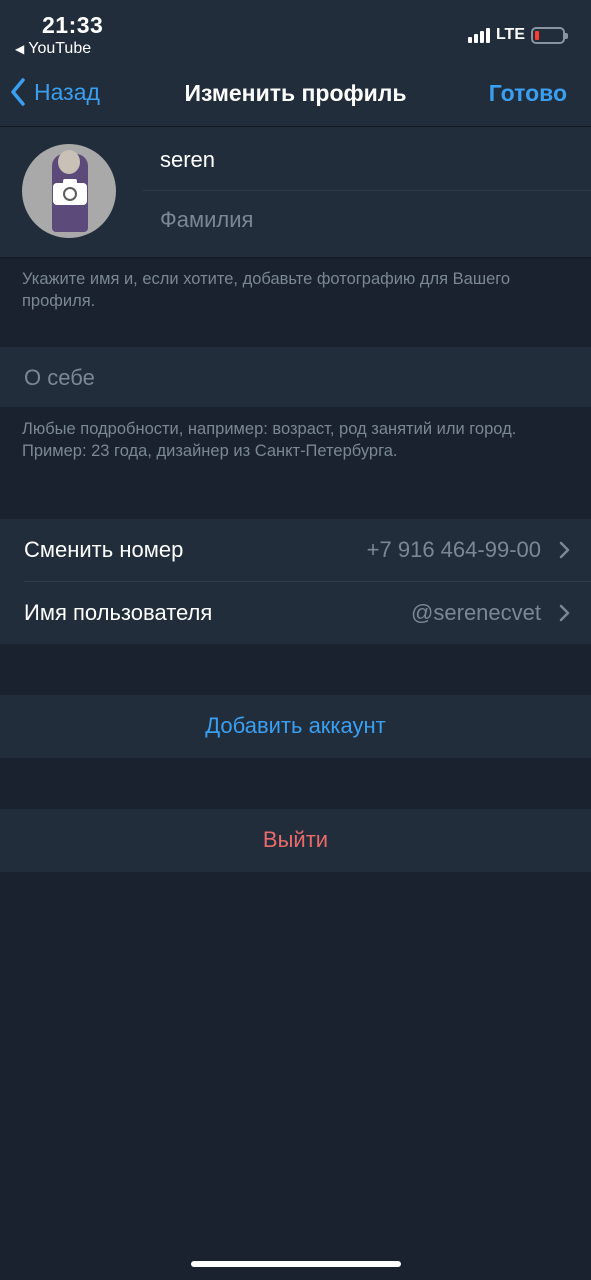 The image size is (591, 1280). What do you see at coordinates (295, 192) in the screenshot?
I see `profile-section: seren Фамилия` at bounding box center [295, 192].